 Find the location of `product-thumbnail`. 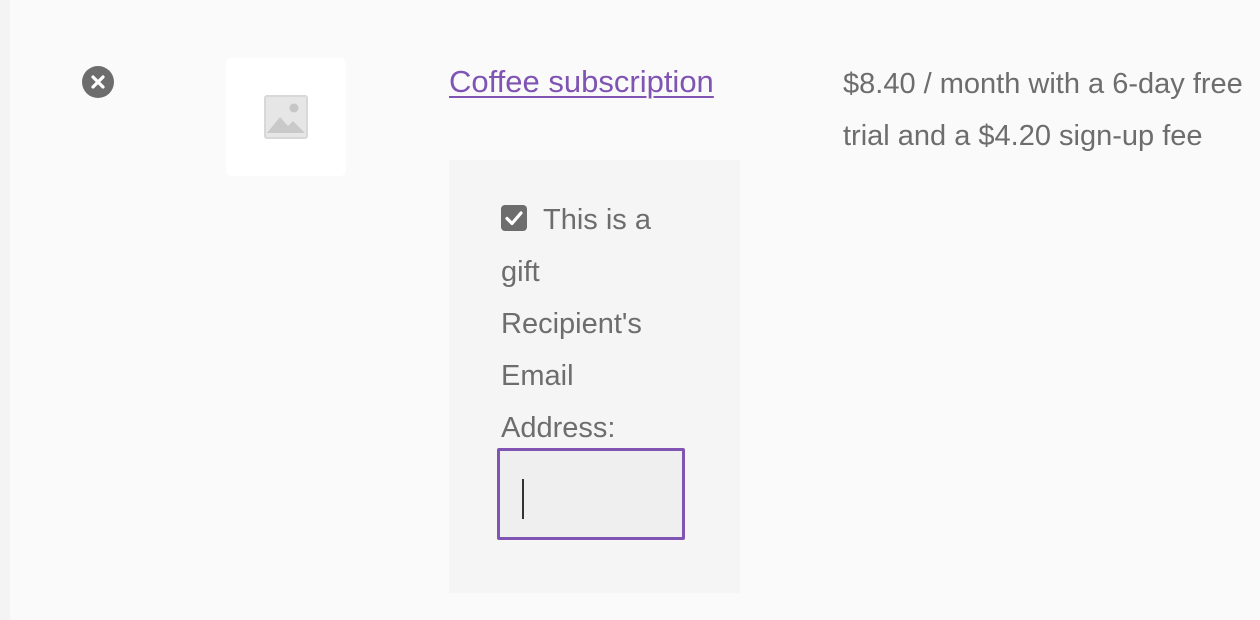

product-thumbnail is located at coordinates (286, 117).